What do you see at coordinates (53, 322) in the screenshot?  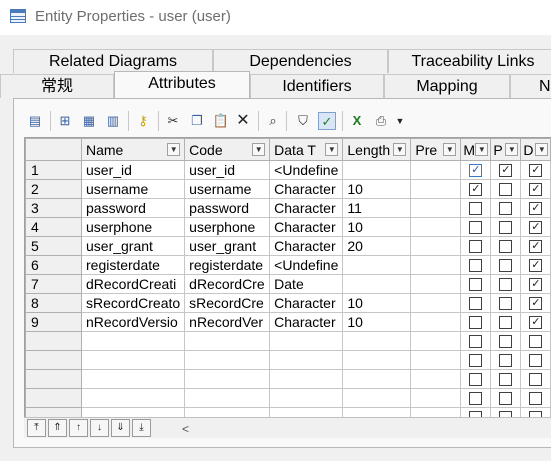 I see `row-number: 9` at bounding box center [53, 322].